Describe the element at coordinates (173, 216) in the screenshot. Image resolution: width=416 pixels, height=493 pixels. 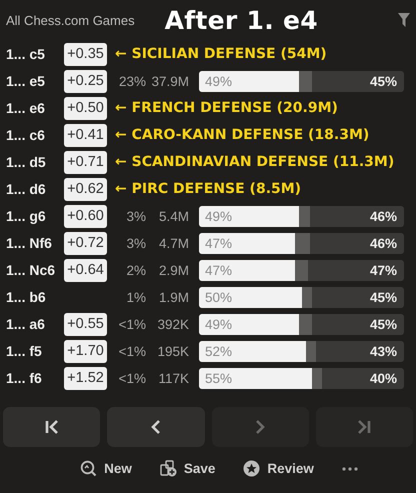
I see `game-count: 5.4M` at that location.